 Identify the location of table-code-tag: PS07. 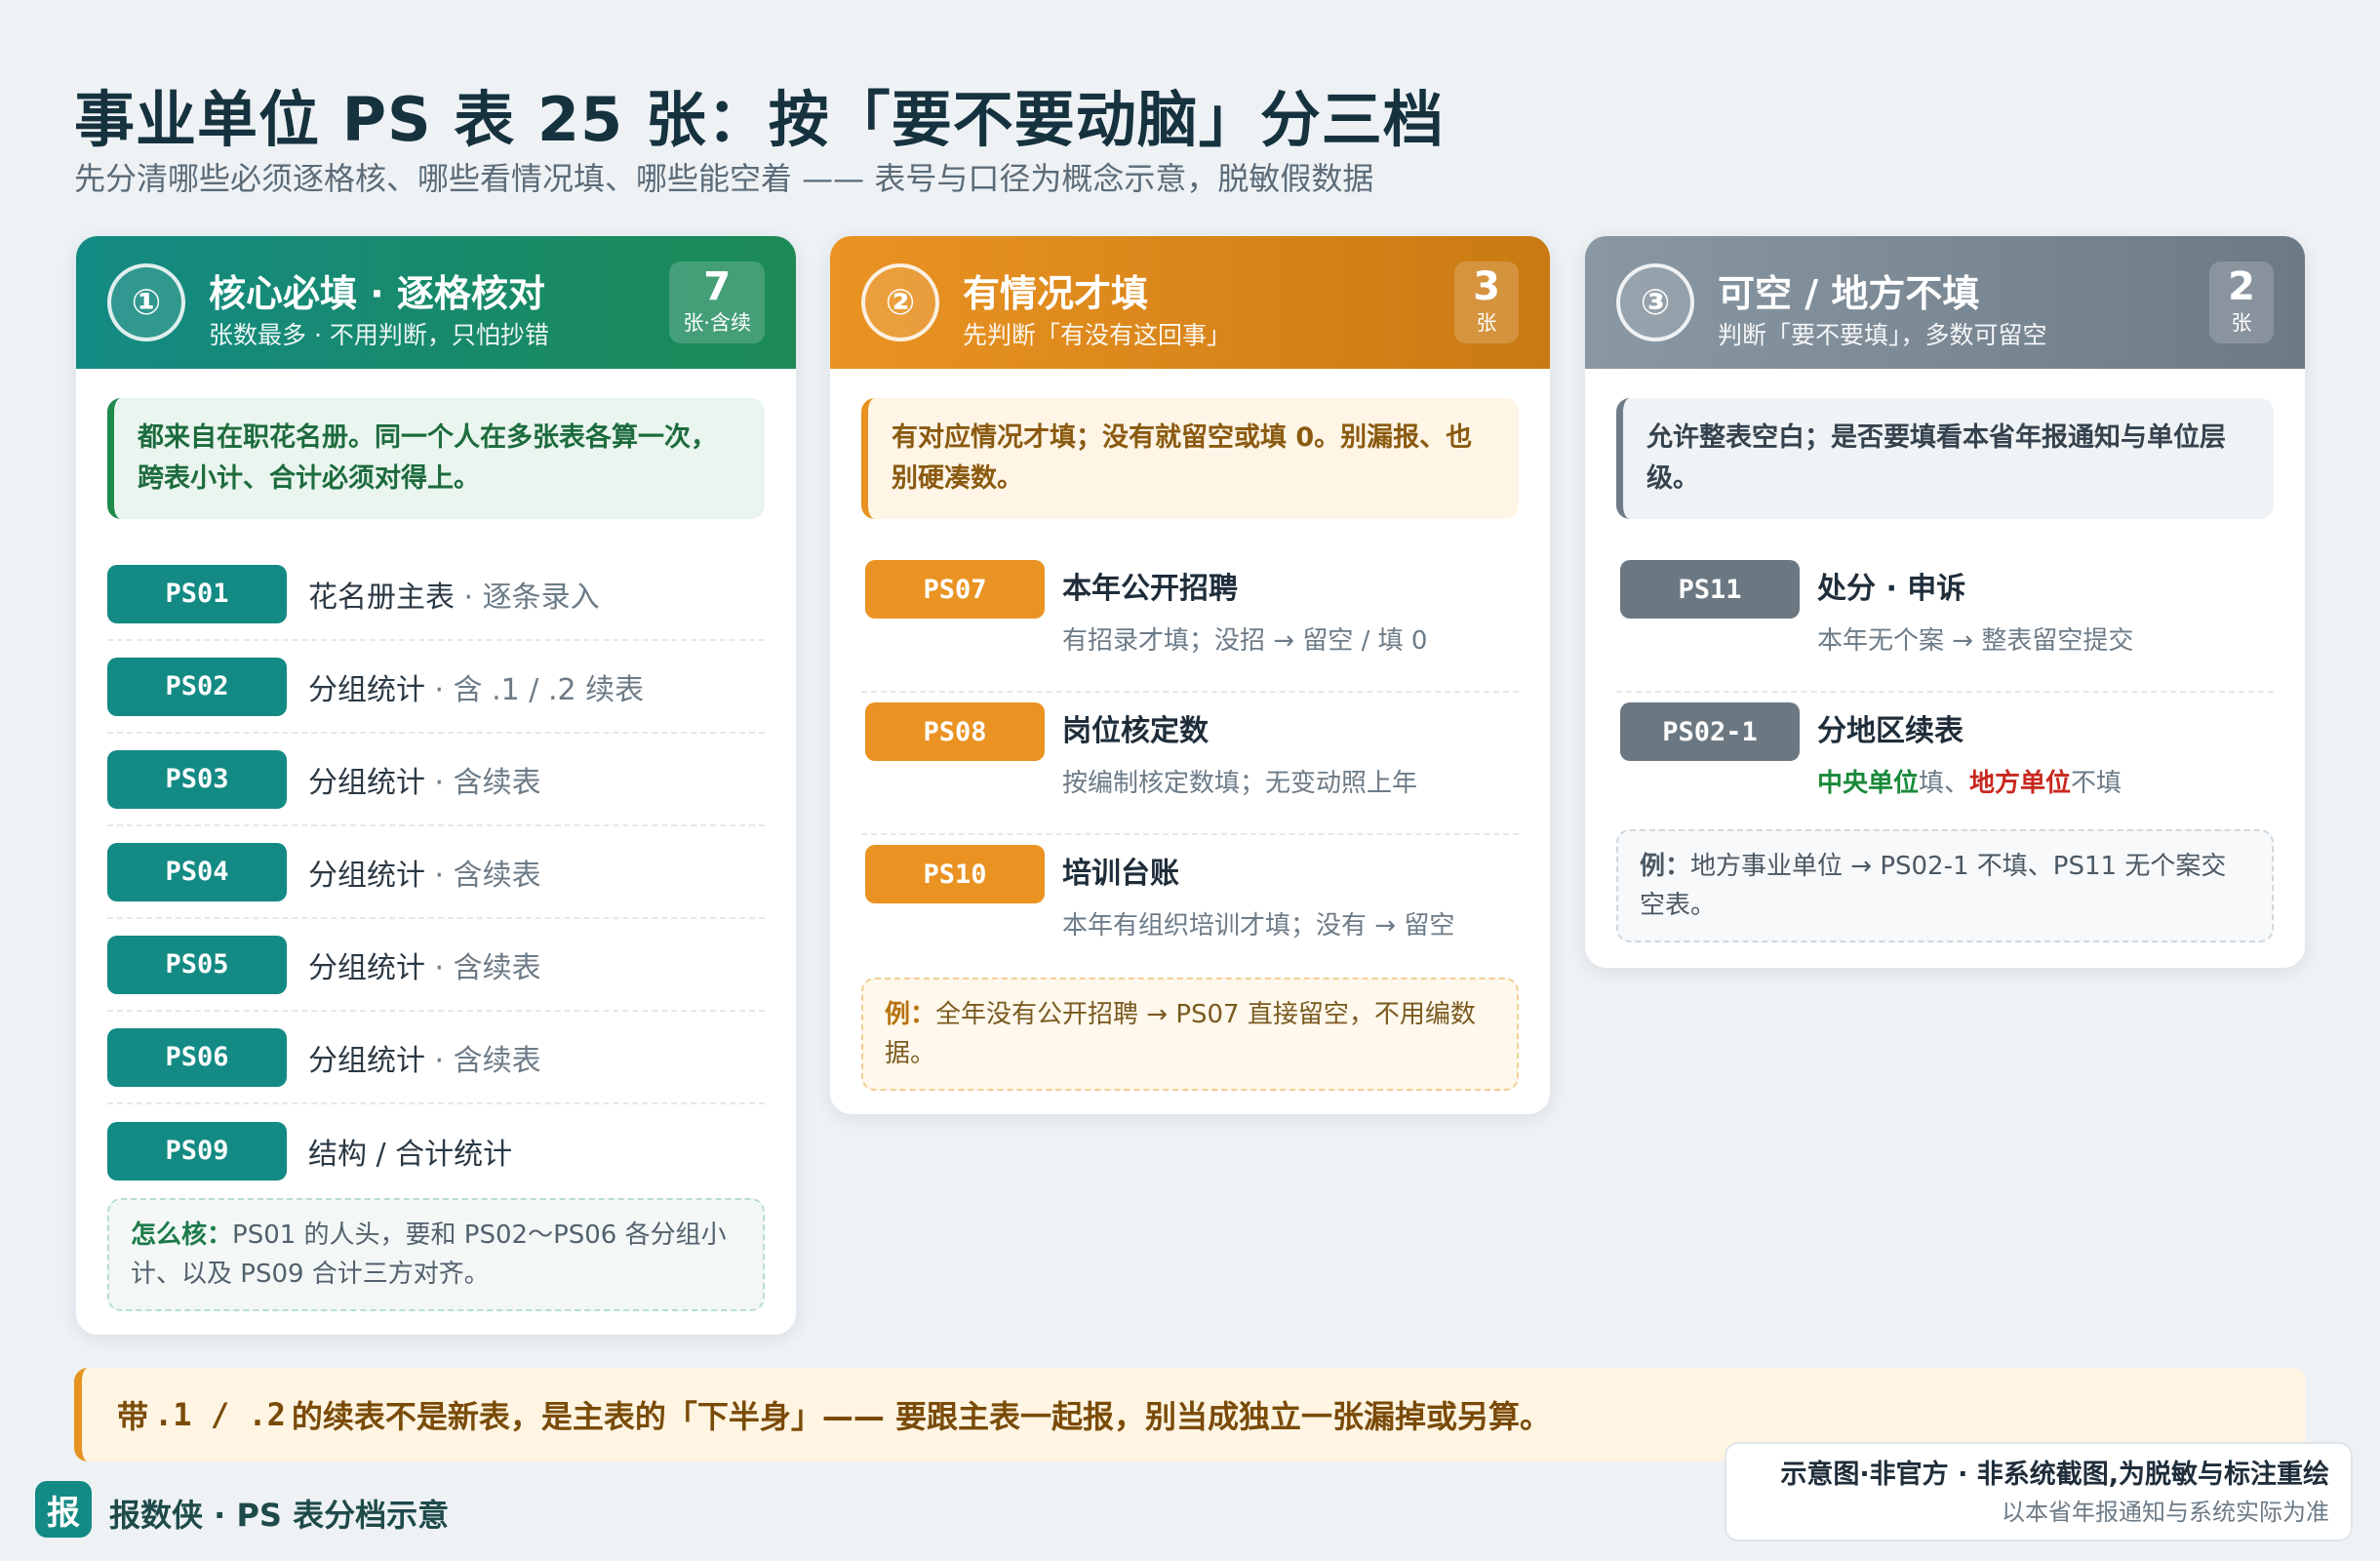
(955, 589).